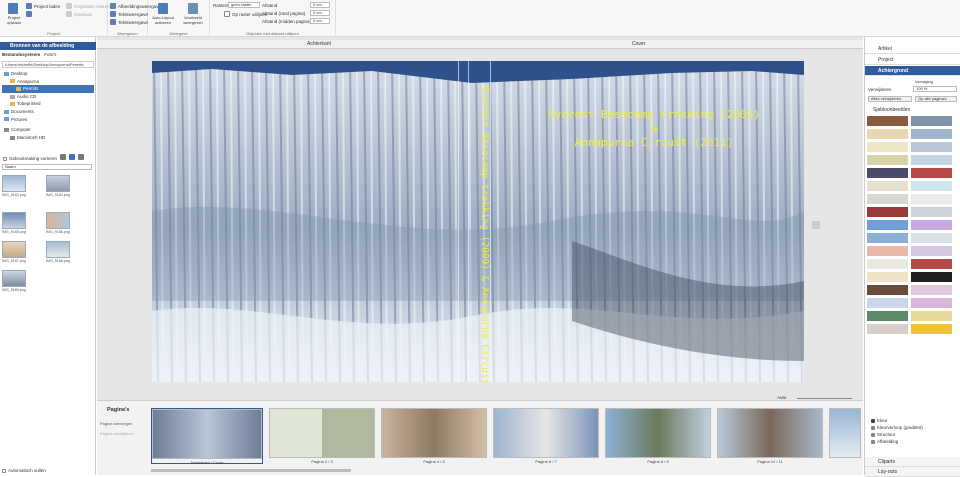  What do you see at coordinates (936, 99) in the screenshot?
I see `apply-all-pages-button: Op alle pagina's` at bounding box center [936, 99].